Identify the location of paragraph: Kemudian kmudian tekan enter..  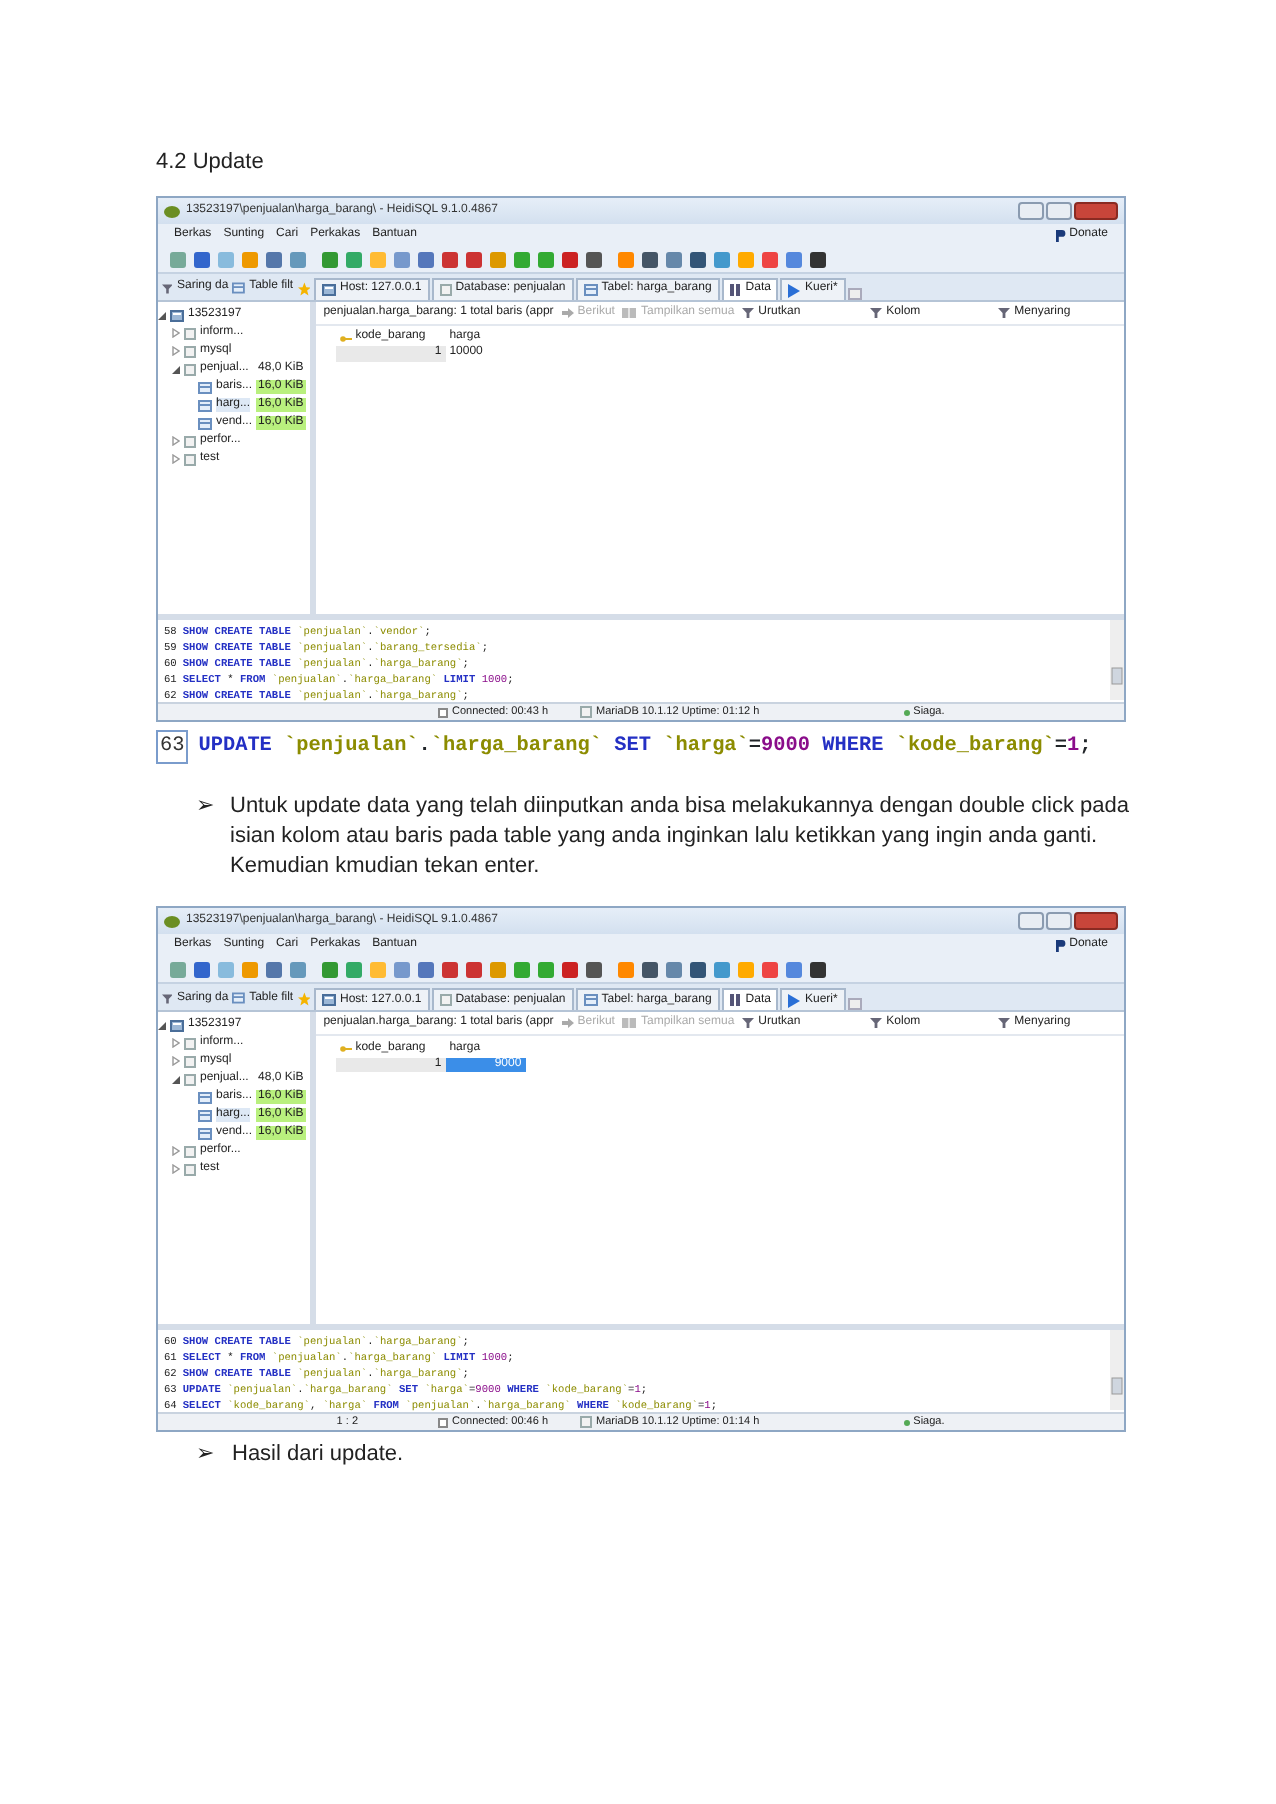
(386, 867).